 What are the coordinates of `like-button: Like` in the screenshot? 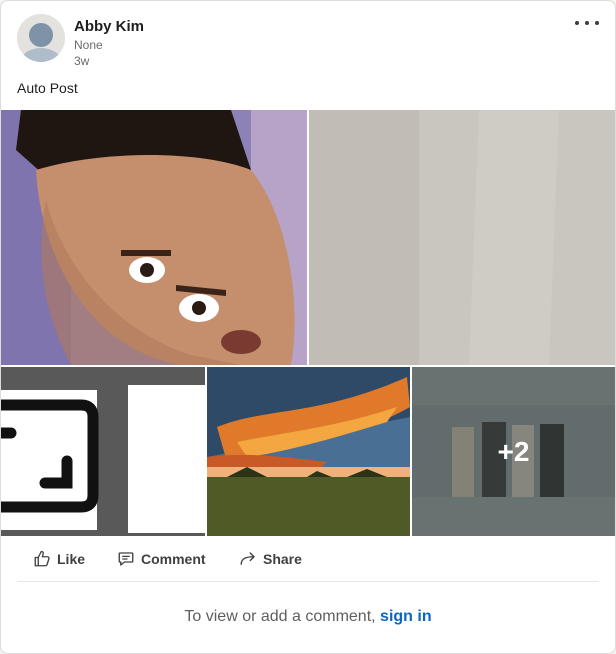 It's located at (59, 559).